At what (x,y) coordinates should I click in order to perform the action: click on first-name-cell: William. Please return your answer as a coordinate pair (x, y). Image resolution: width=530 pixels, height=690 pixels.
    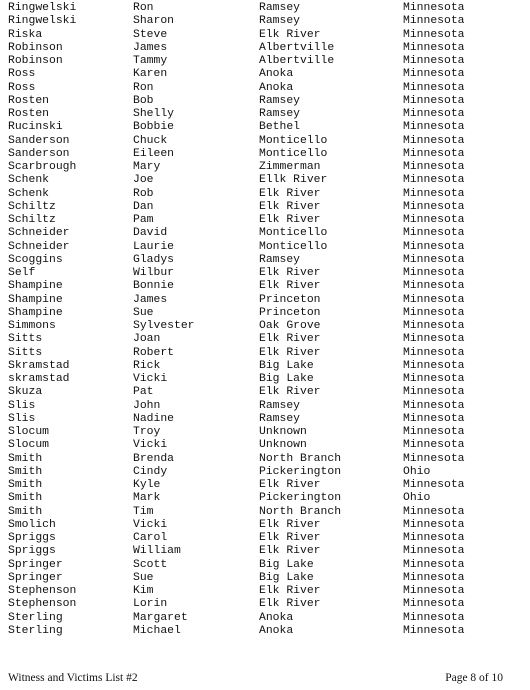
    Looking at the image, I should click on (157, 551).